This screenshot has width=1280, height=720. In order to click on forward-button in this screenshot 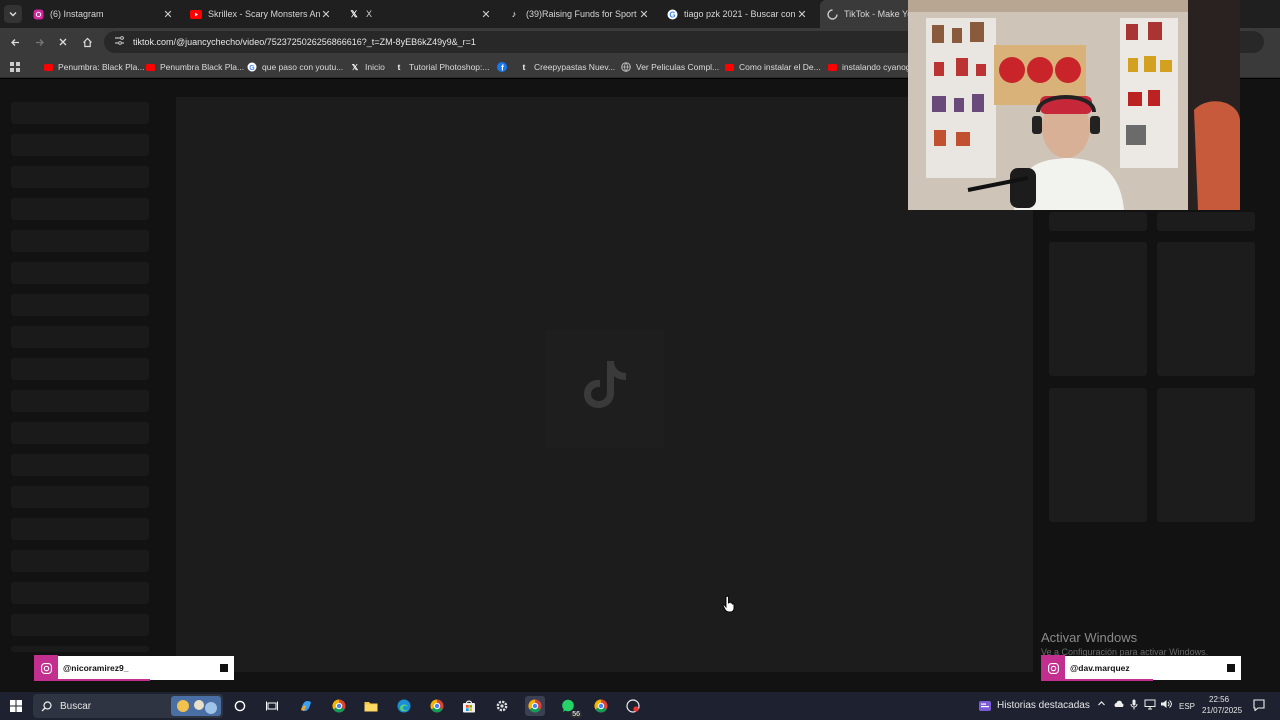, I will do `click(39, 42)`.